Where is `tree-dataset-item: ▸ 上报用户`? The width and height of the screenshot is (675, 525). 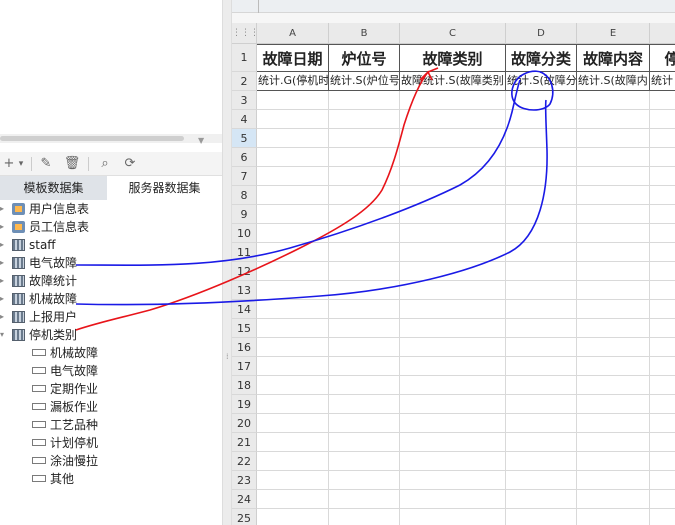 tree-dataset-item: ▸ 上报用户 is located at coordinates (38, 317).